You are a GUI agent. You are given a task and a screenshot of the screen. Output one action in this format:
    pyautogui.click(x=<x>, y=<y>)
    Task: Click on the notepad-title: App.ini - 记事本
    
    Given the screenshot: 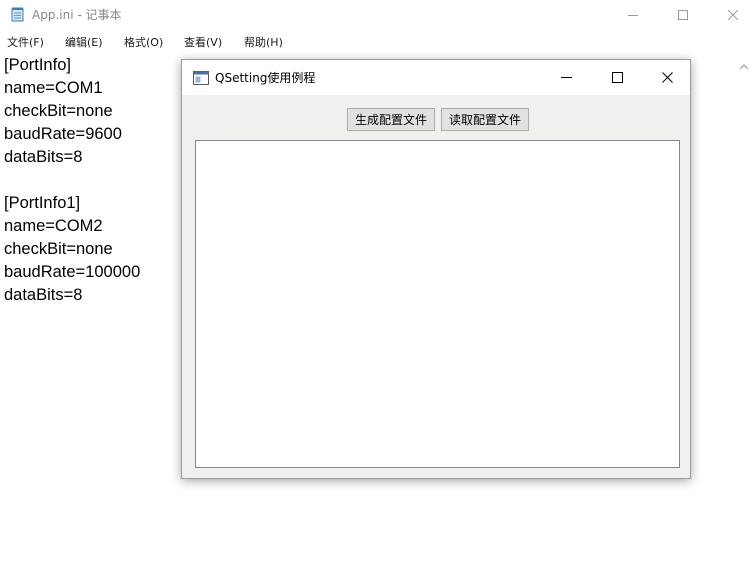 What is the action you would take?
    pyautogui.click(x=77, y=15)
    